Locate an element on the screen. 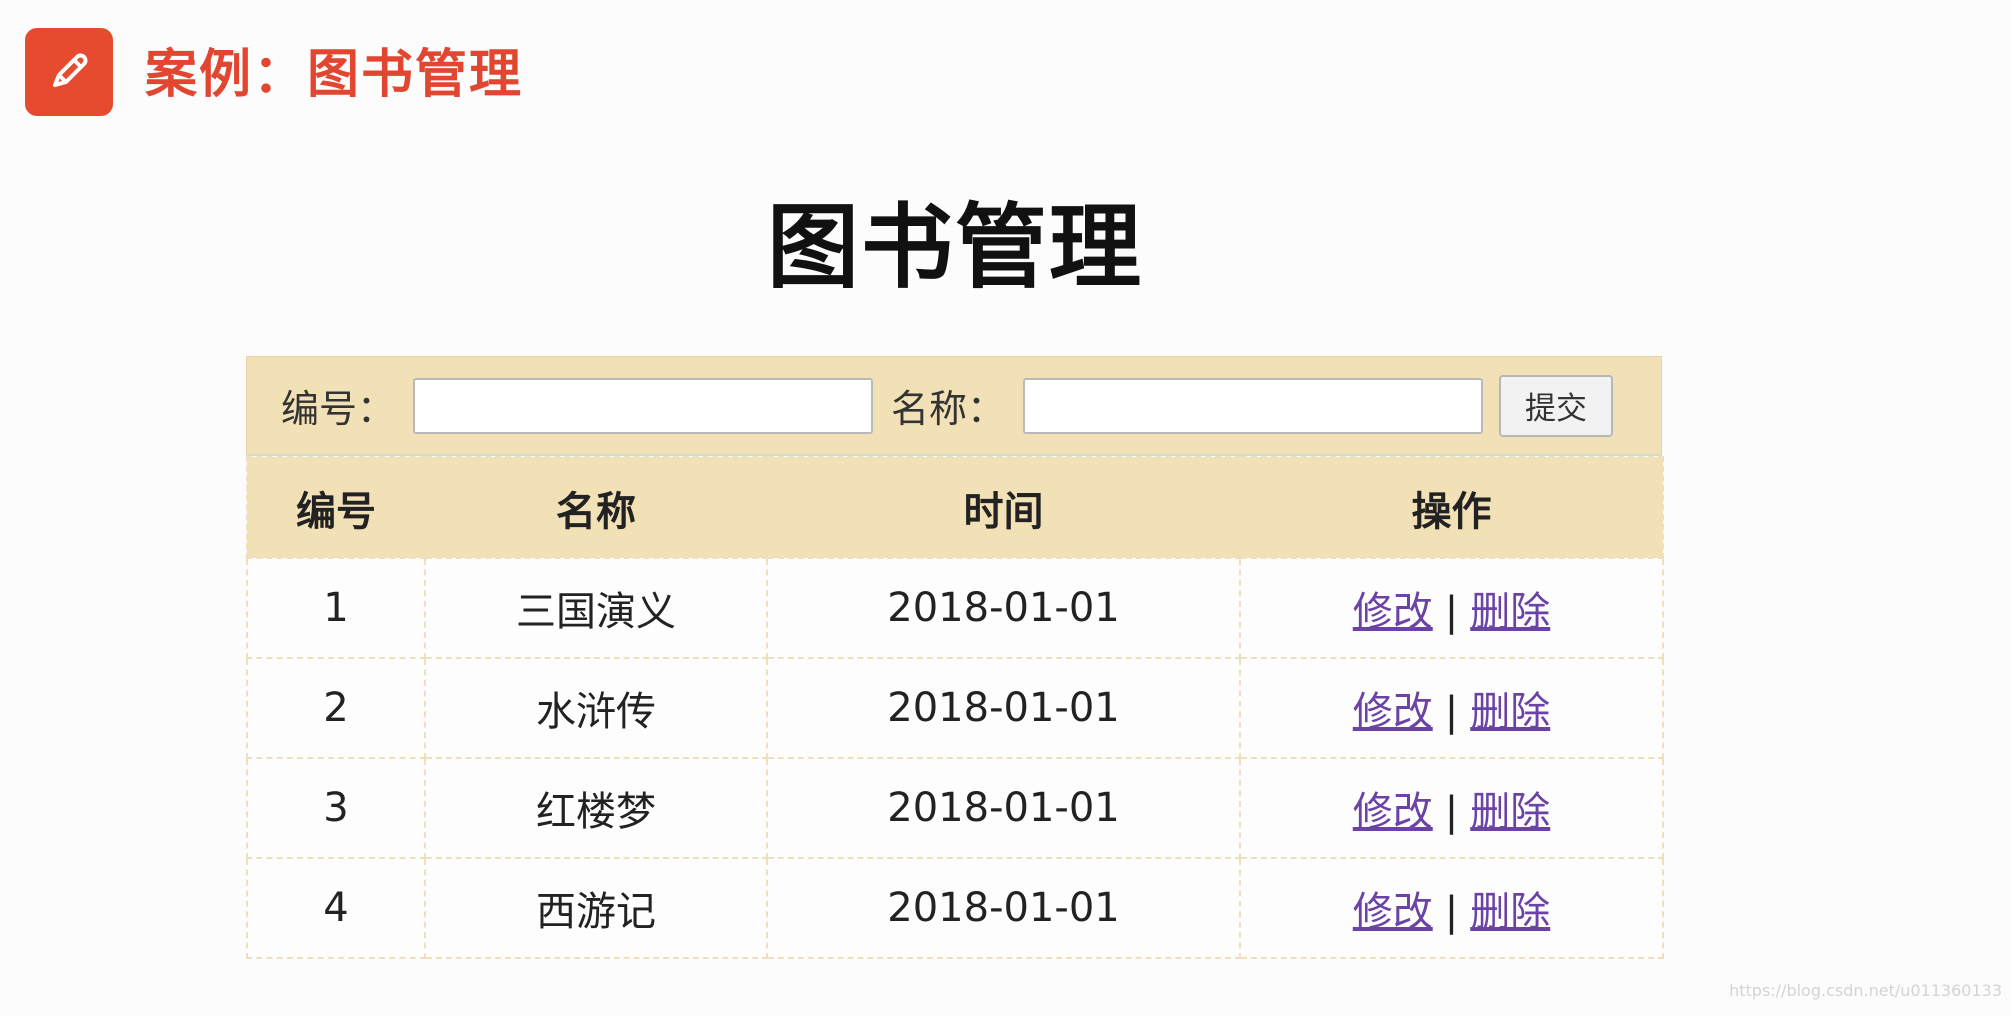 This screenshot has height=1016, width=2010. table-row: 2 水浒传 2018-01-01 修改 | 删除 is located at coordinates (955, 708).